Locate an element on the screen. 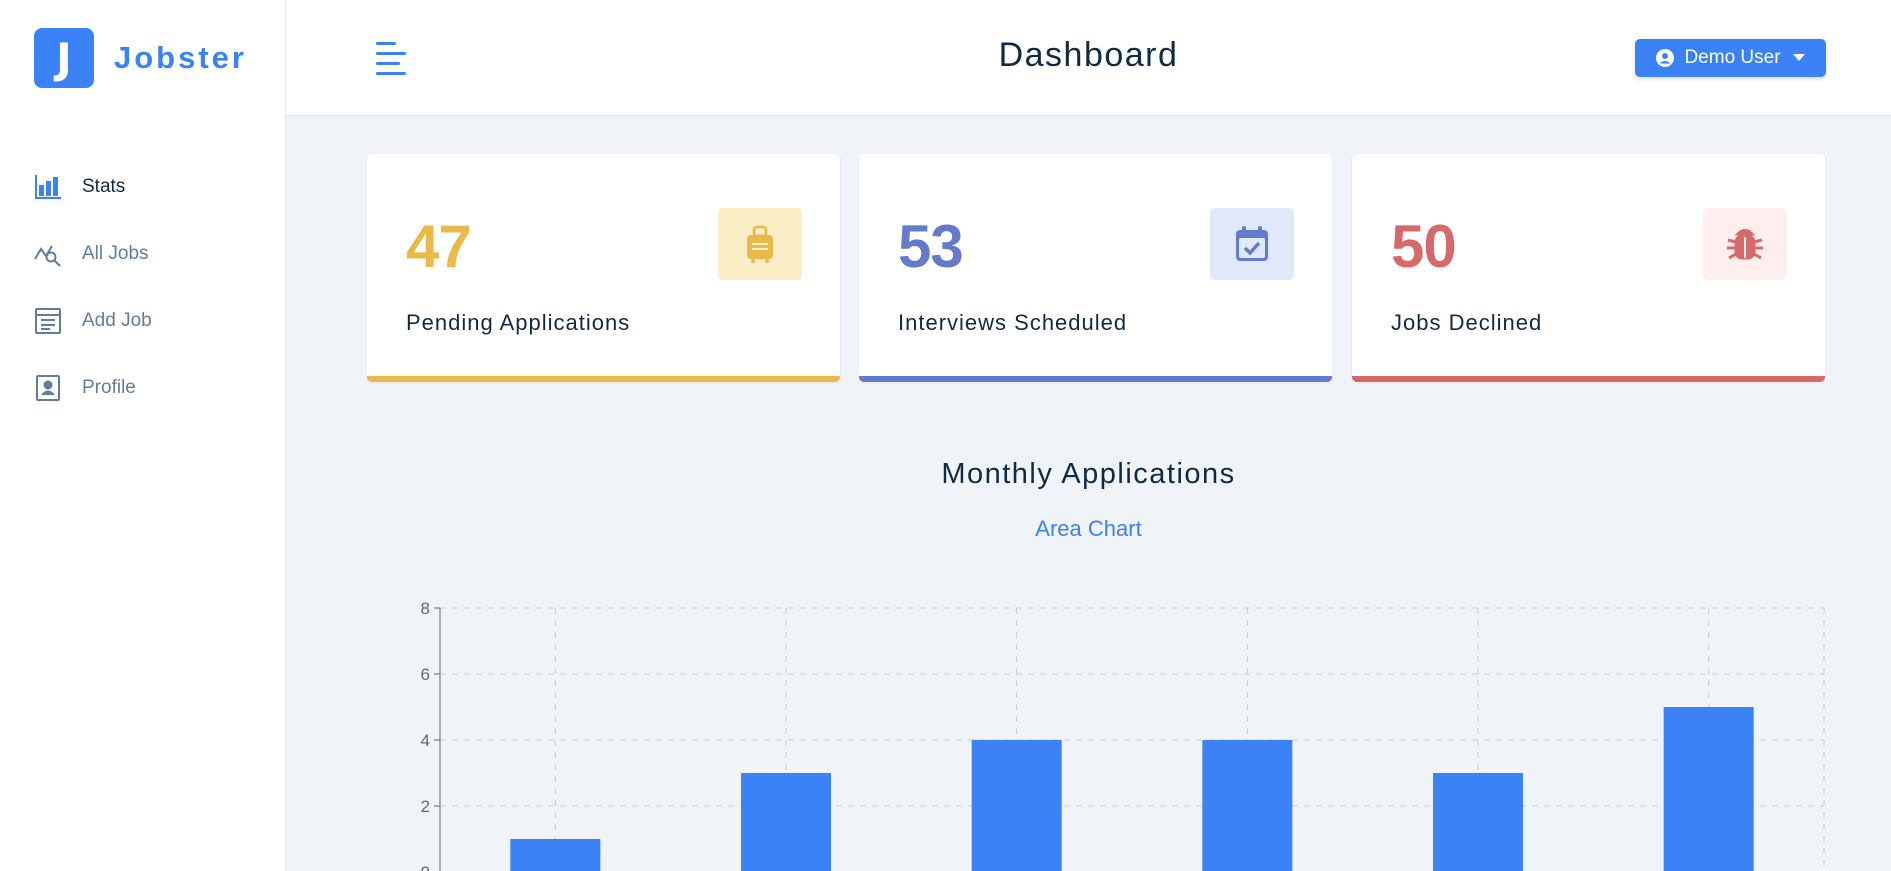 This screenshot has width=1891, height=871. y-tick-label: 4 is located at coordinates (425, 740).